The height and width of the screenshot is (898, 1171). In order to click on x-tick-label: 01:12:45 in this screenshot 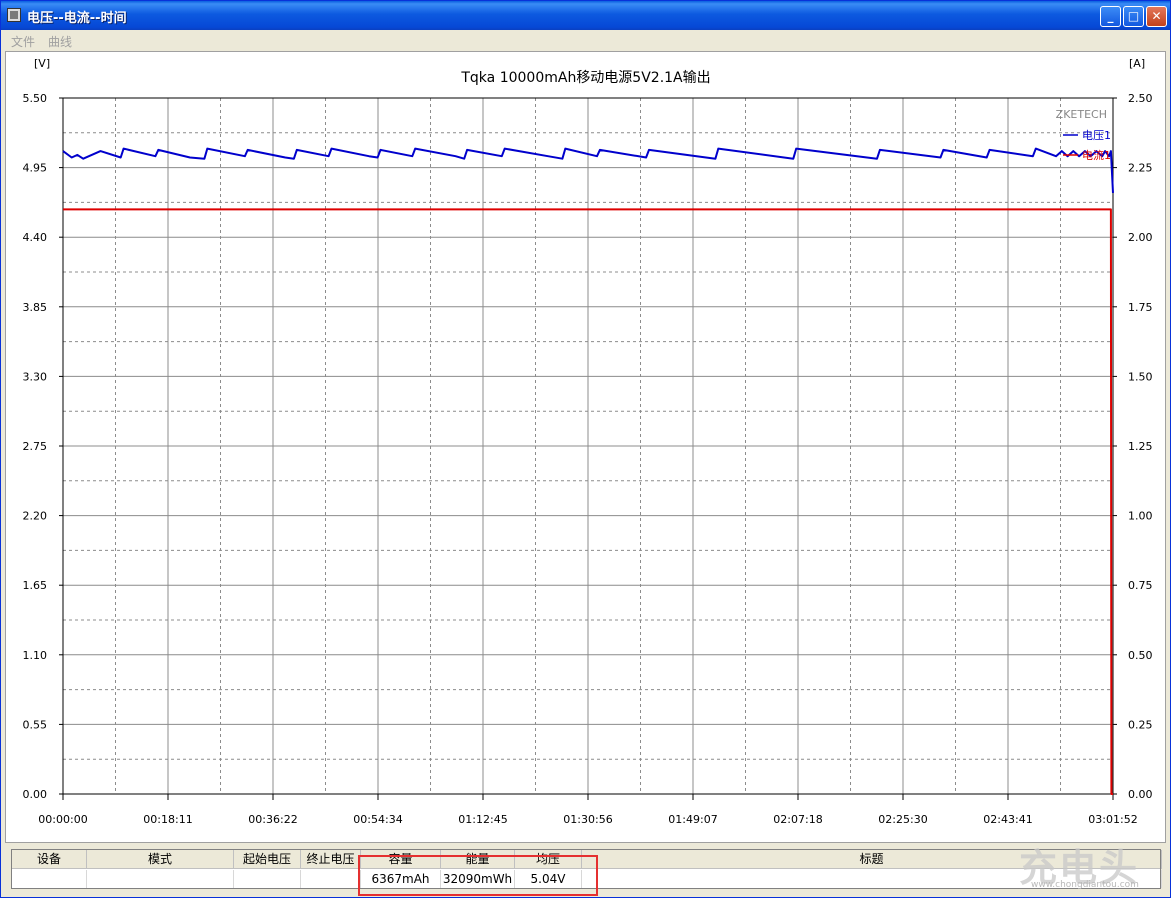, I will do `click(482, 819)`.